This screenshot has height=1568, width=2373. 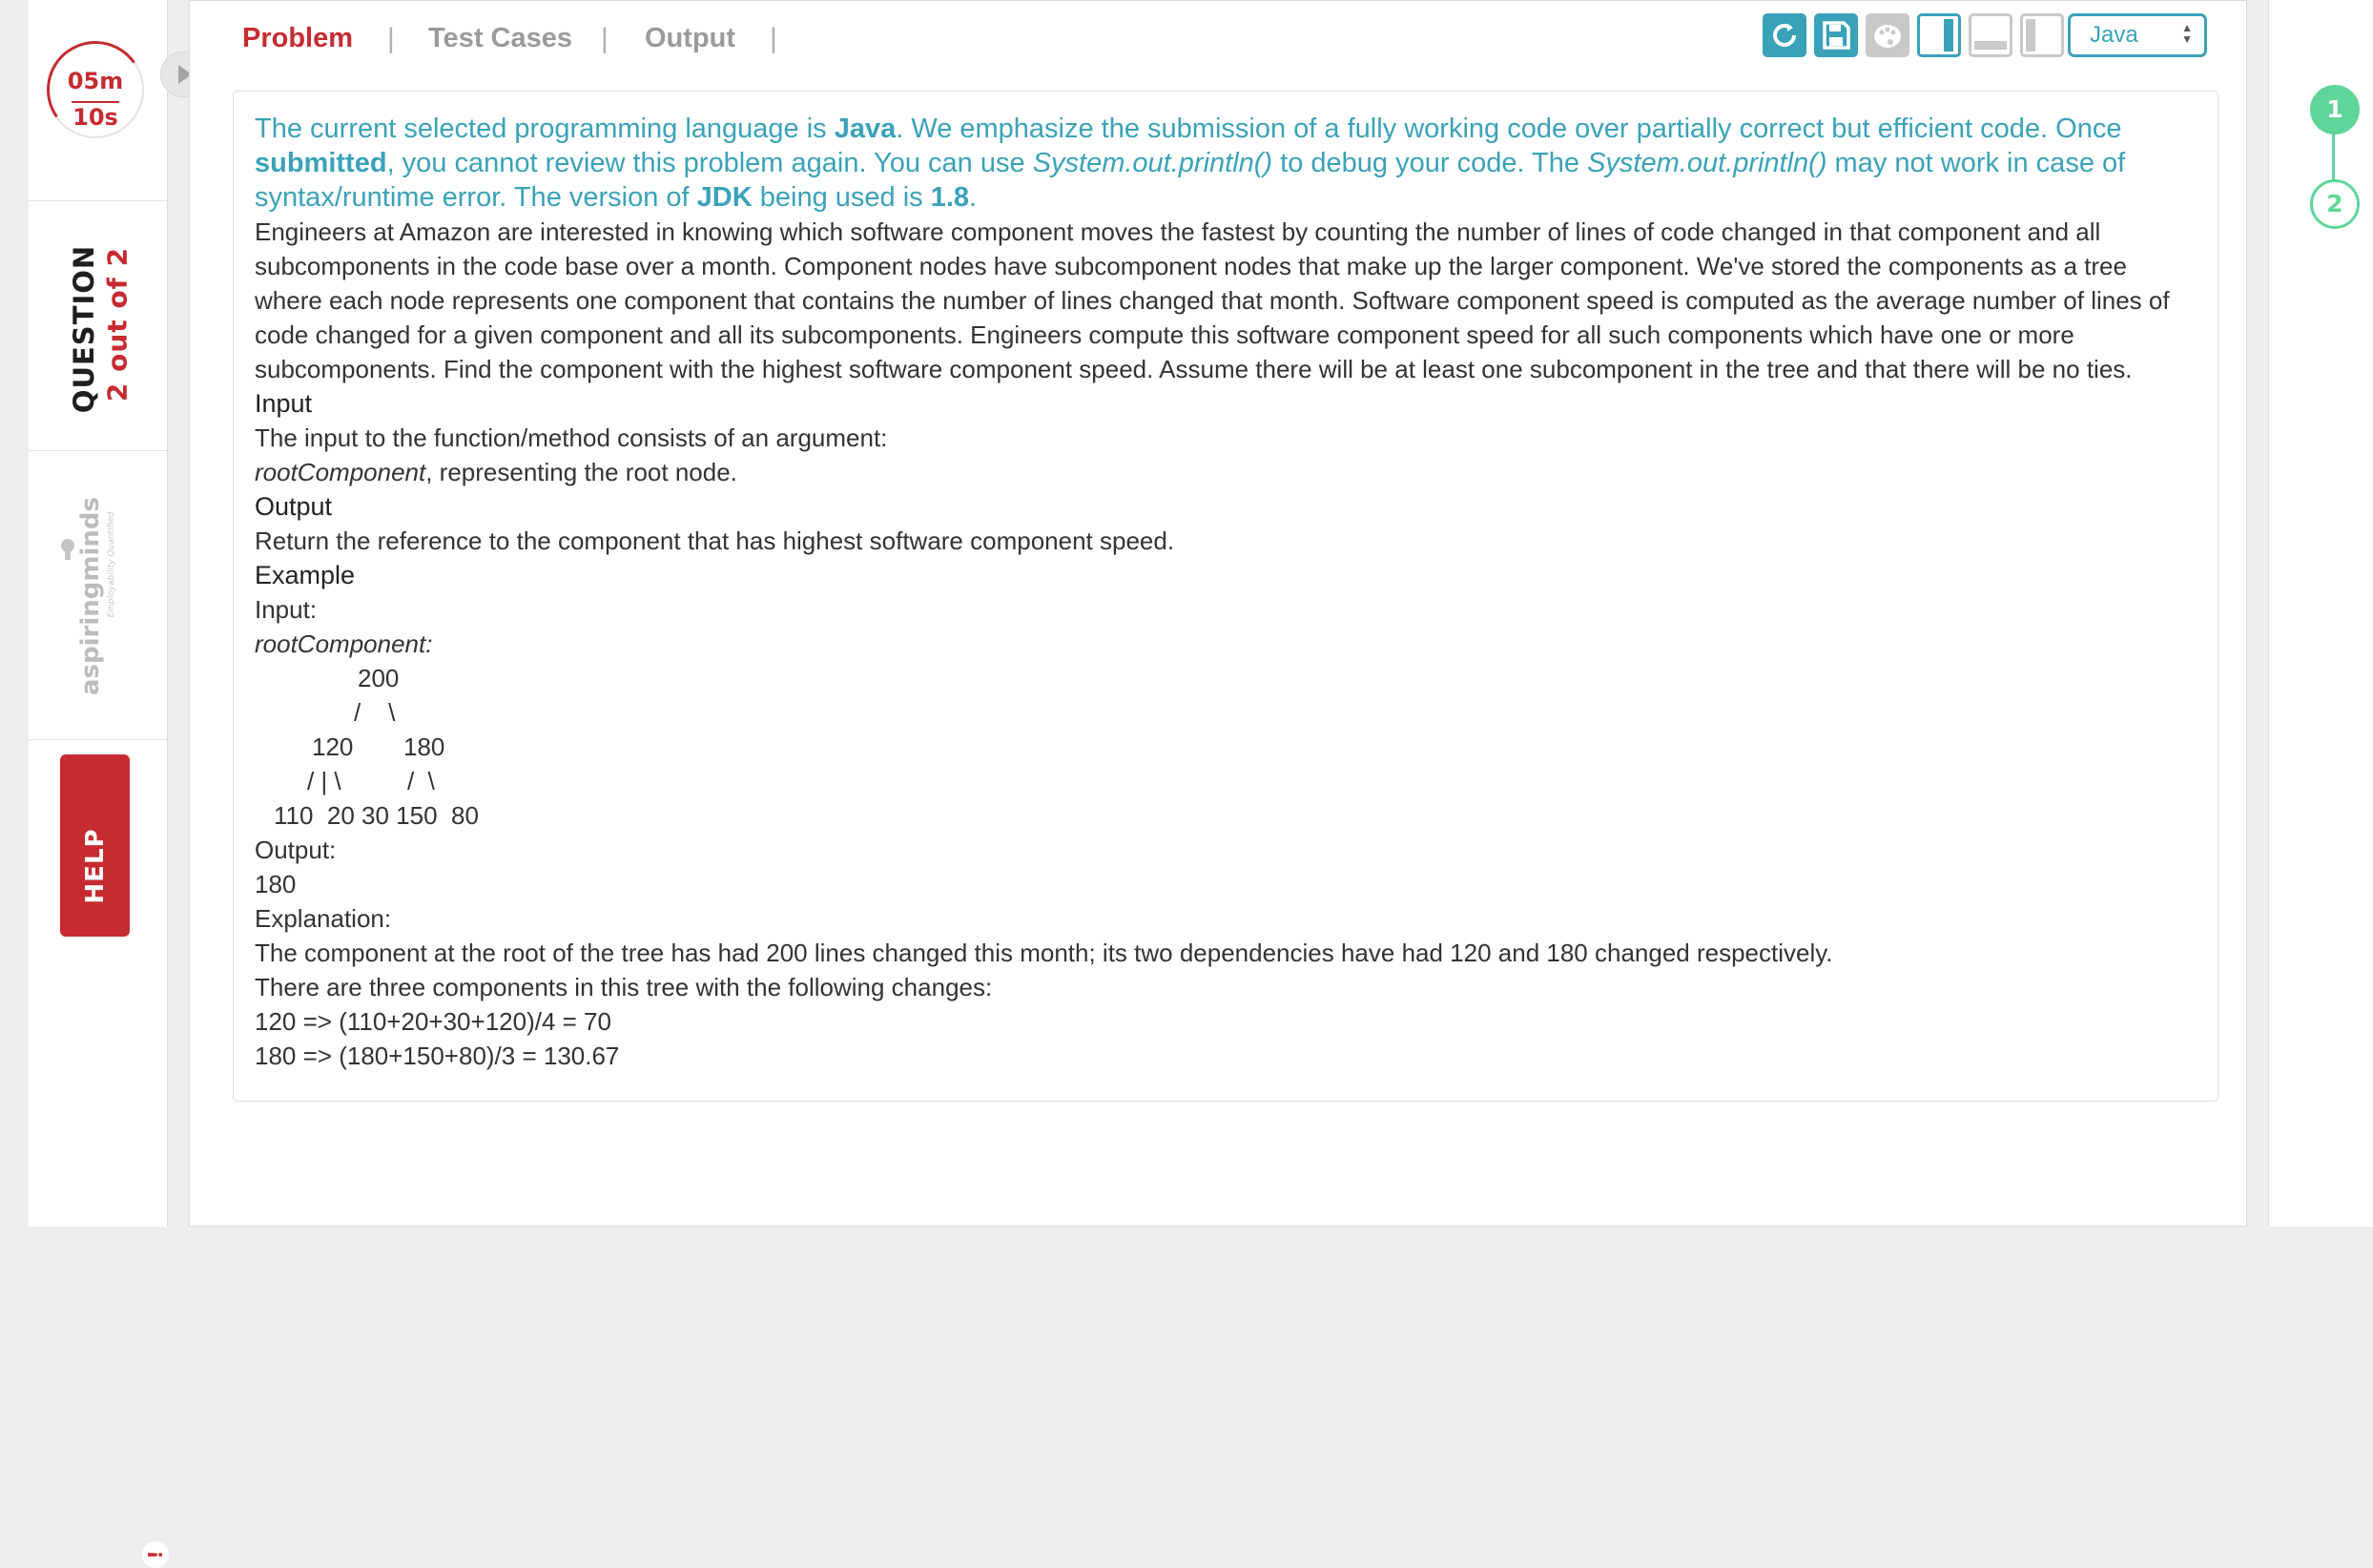 I want to click on example-heading: Example, so click(x=305, y=575).